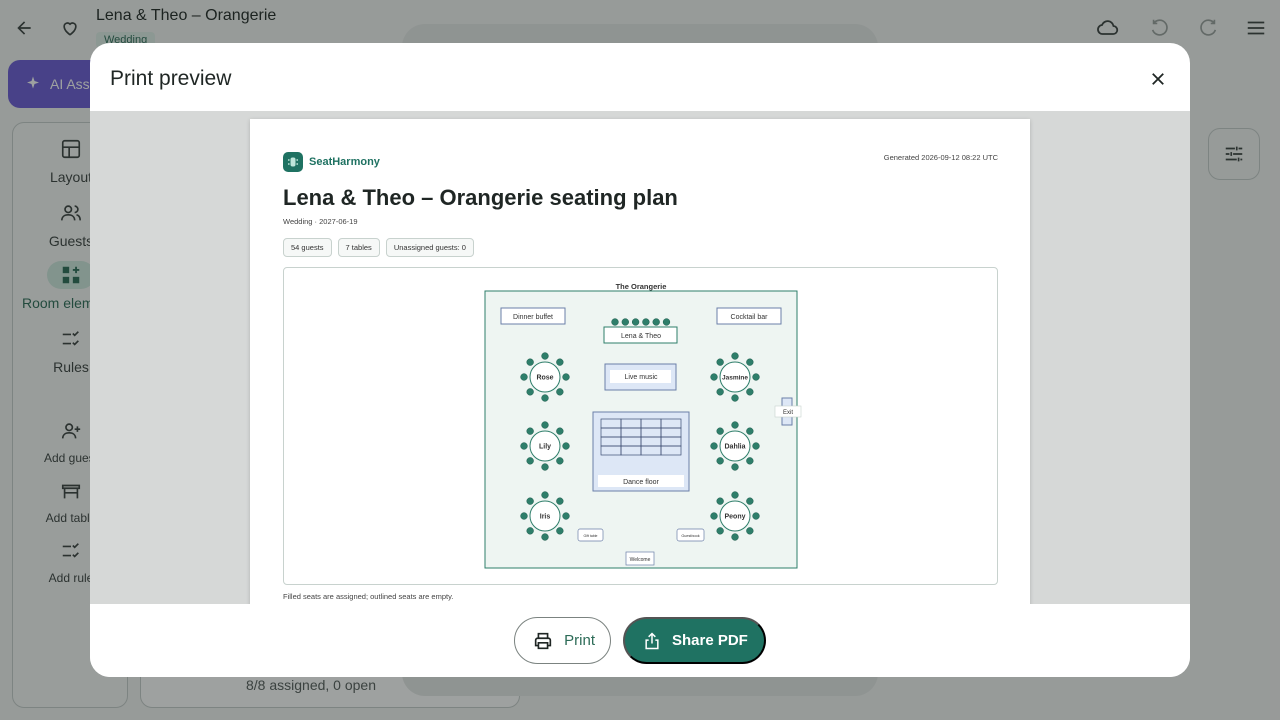  I want to click on summary-chips: 54 guests 7 tables Unassigned guests: 0, so click(378, 247).